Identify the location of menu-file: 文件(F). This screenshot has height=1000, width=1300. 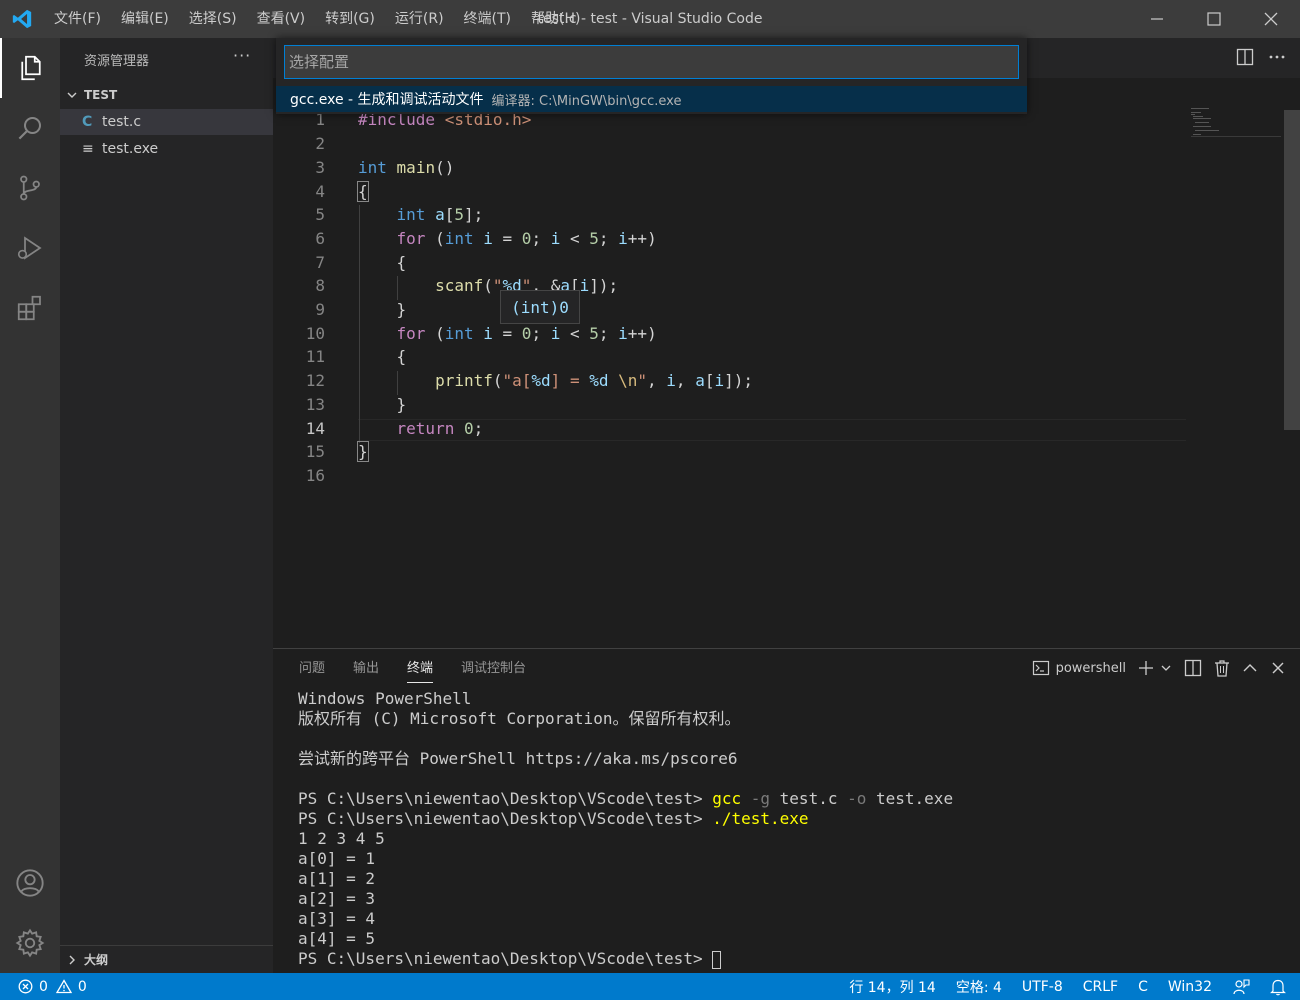
(77, 19).